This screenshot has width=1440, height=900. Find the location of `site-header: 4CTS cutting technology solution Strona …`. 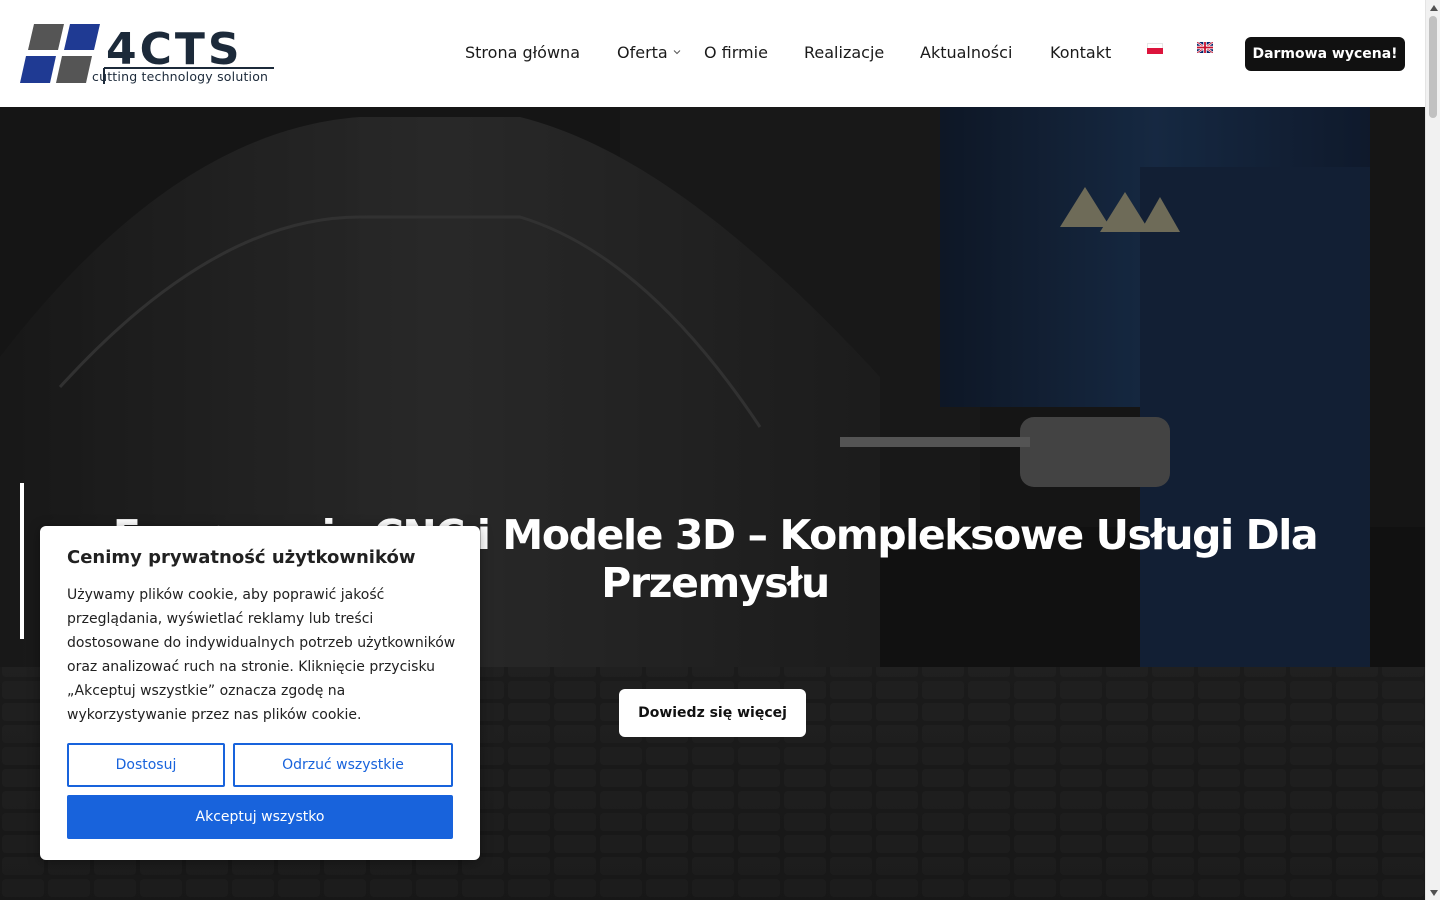

site-header: 4CTS cutting technology solution Strona … is located at coordinates (712, 53).